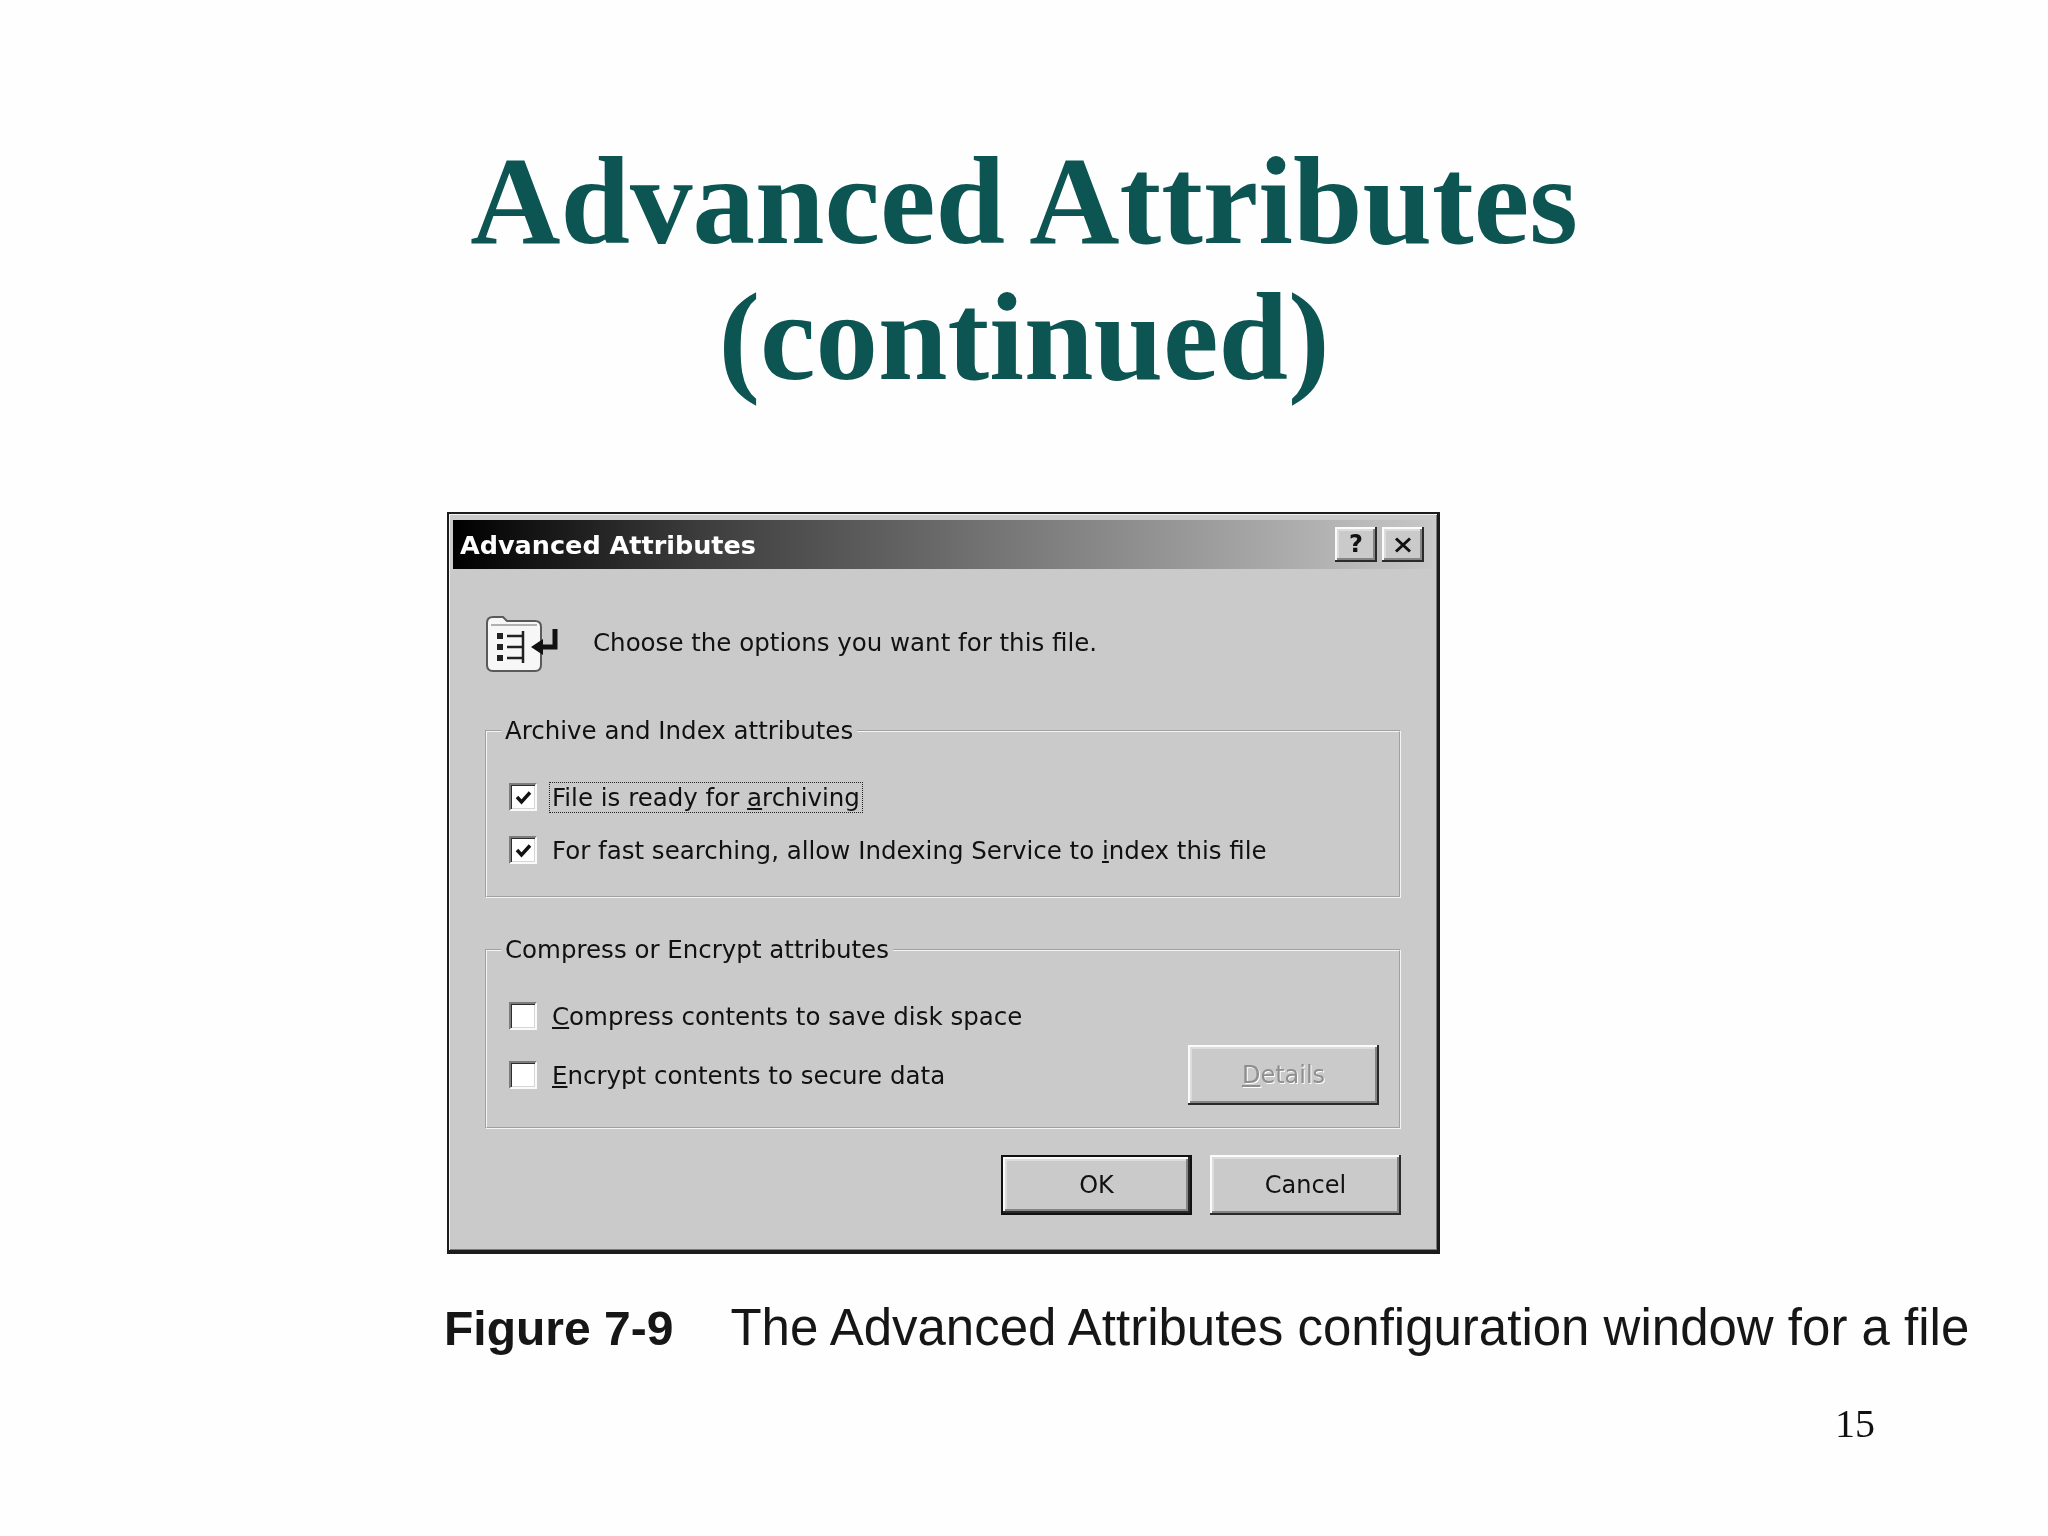  What do you see at coordinates (706, 797) in the screenshot?
I see `checkbox-label: File is ready for archiving` at bounding box center [706, 797].